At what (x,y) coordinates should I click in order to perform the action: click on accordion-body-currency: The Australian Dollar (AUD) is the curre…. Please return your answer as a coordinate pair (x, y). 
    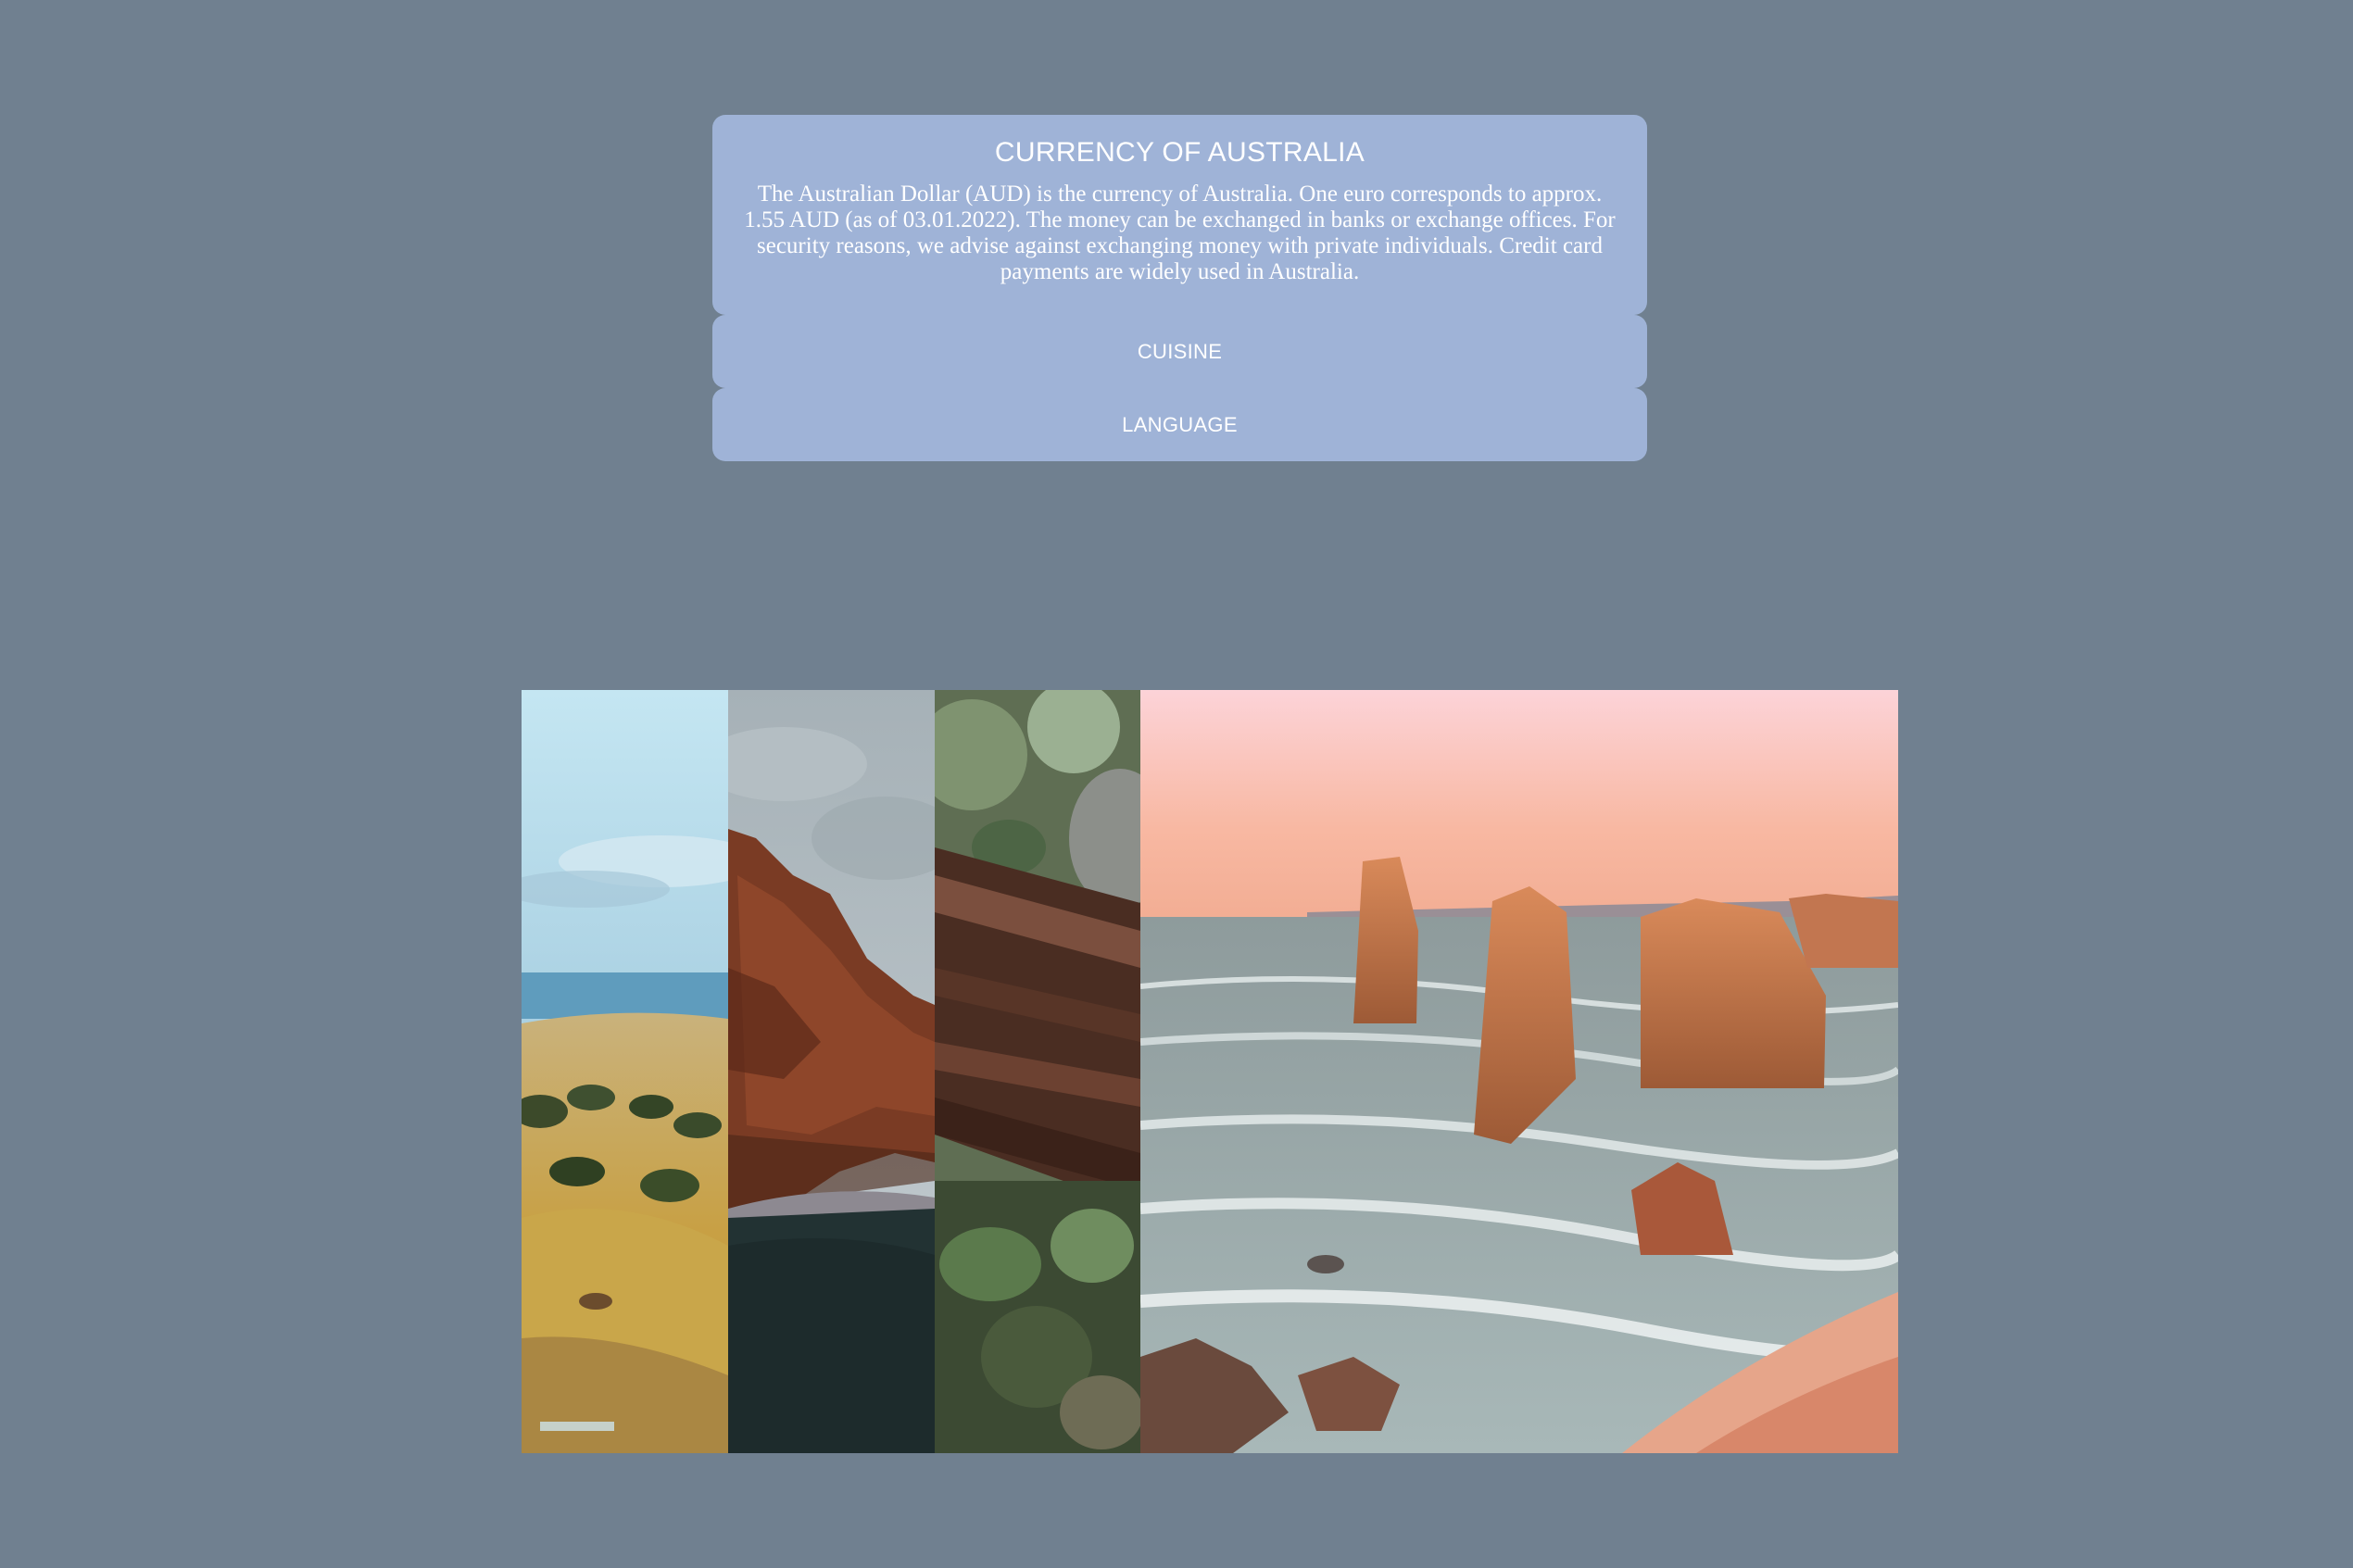
    Looking at the image, I should click on (1180, 233).